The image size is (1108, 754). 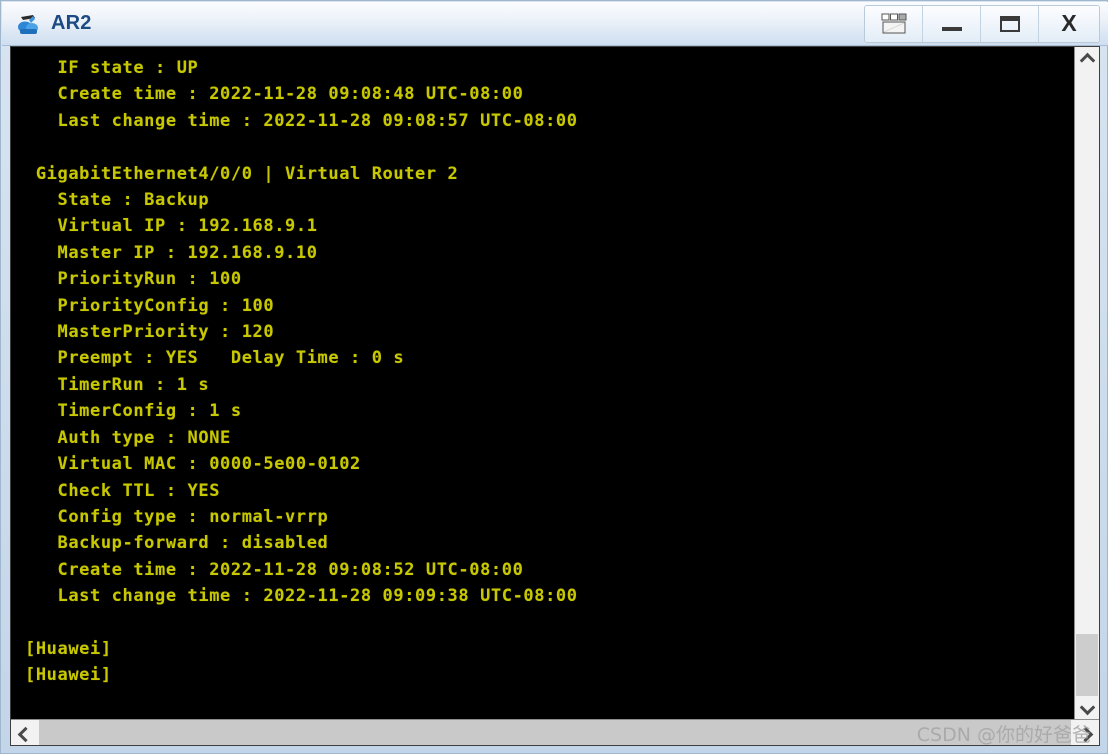 I want to click on title-bar: AR2 X, so click(x=555, y=24).